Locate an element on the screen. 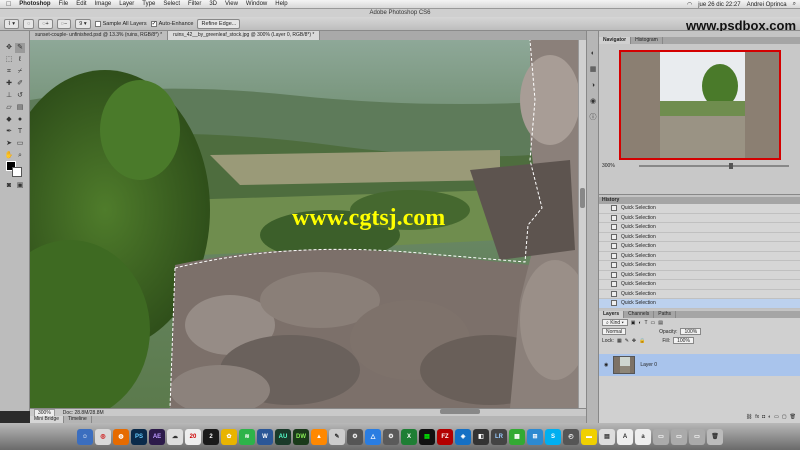  skype-tray-icon: ☁ is located at coordinates (175, 436).